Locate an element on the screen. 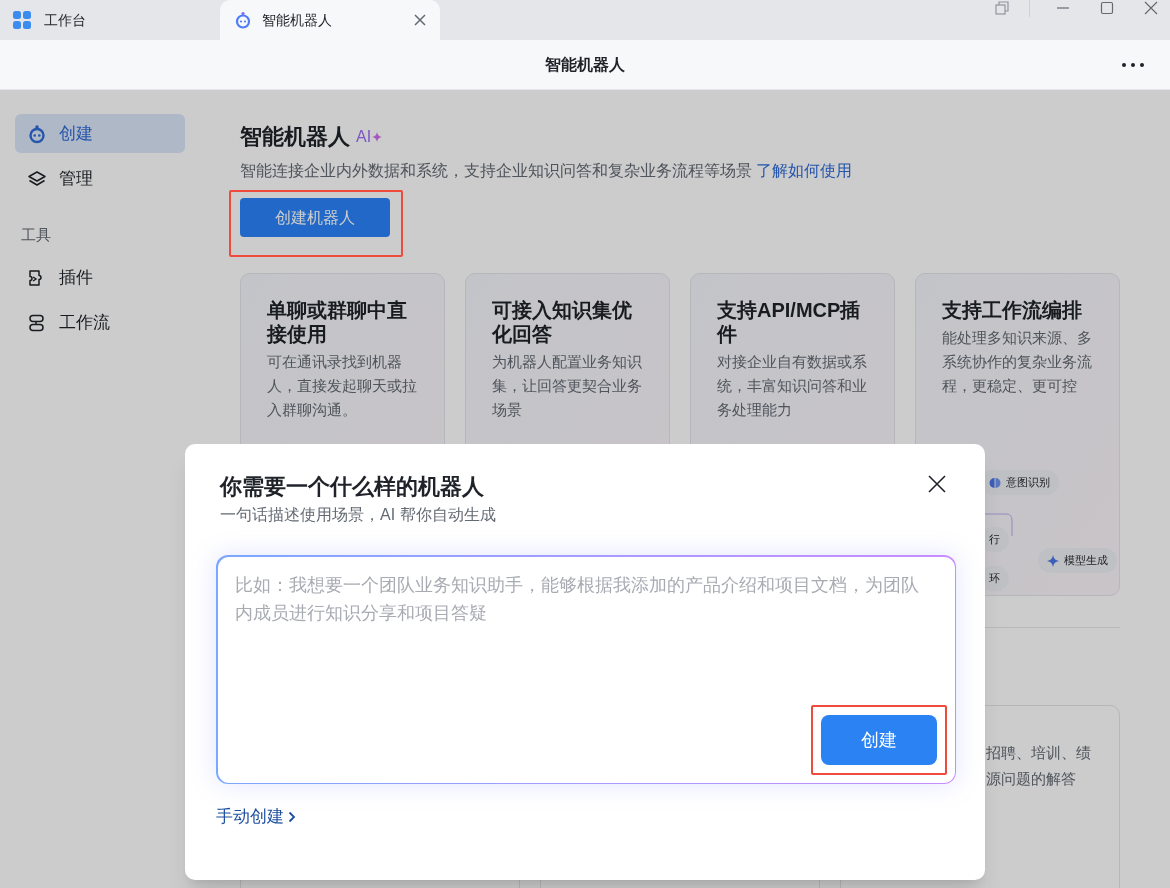 The width and height of the screenshot is (1170, 888). sidebar-item: 插件 is located at coordinates (100, 278).